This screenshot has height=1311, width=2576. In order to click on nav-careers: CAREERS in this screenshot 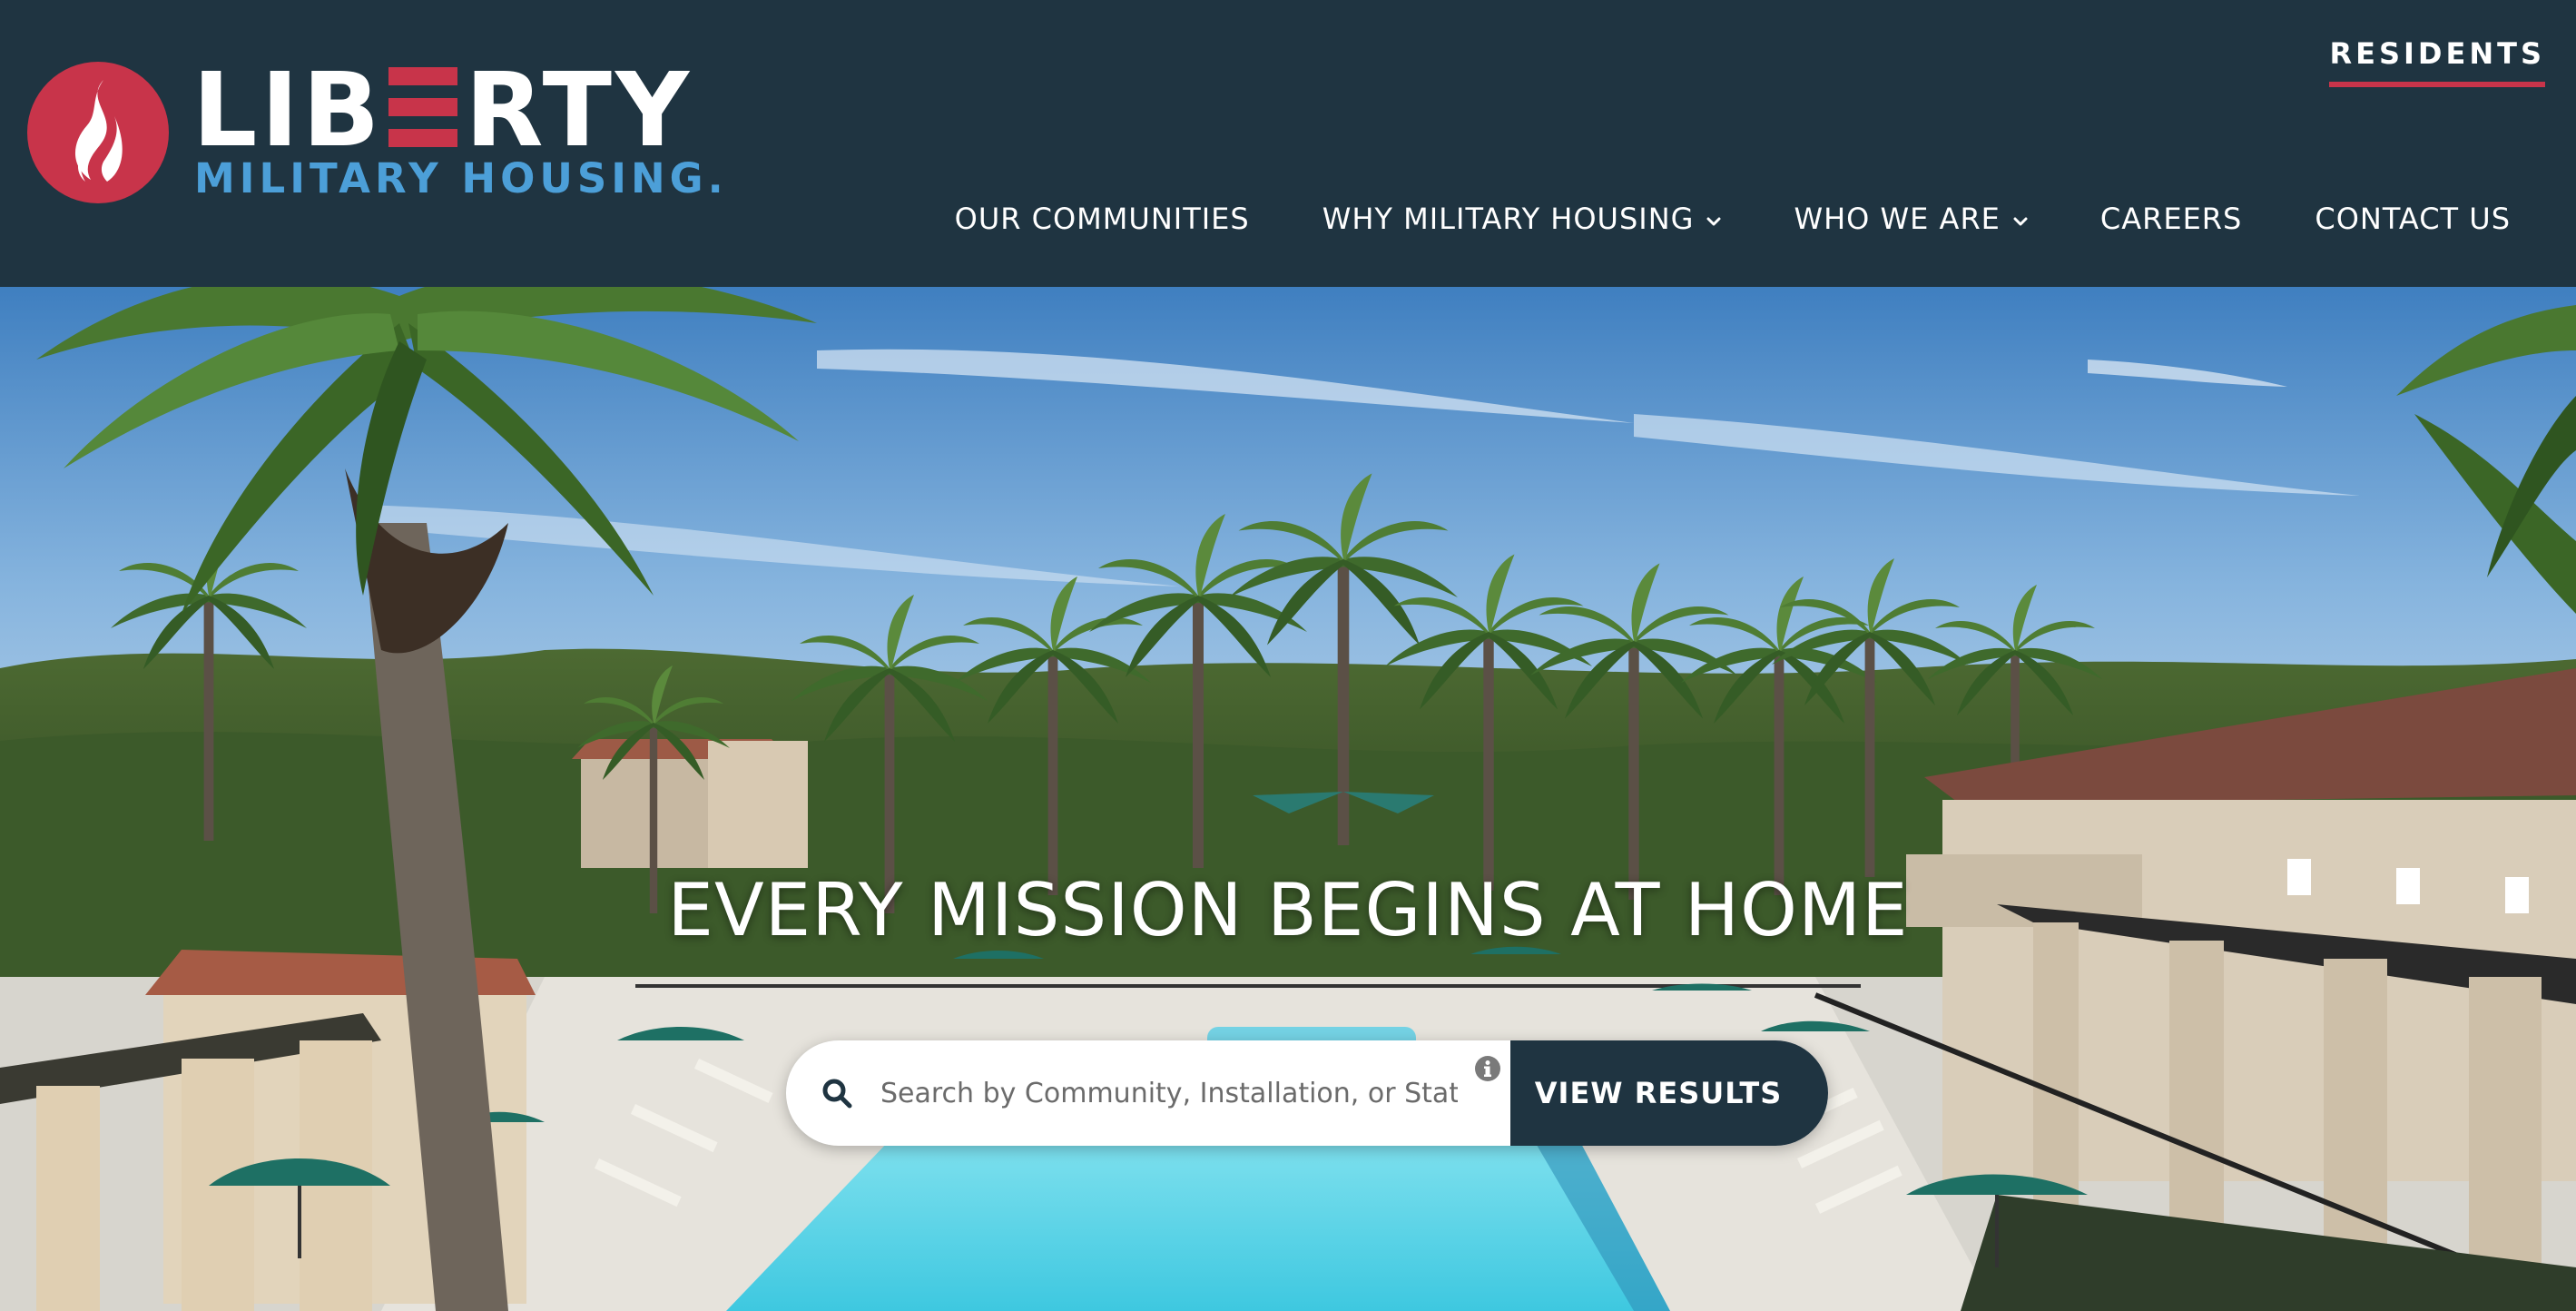, I will do `click(2171, 219)`.